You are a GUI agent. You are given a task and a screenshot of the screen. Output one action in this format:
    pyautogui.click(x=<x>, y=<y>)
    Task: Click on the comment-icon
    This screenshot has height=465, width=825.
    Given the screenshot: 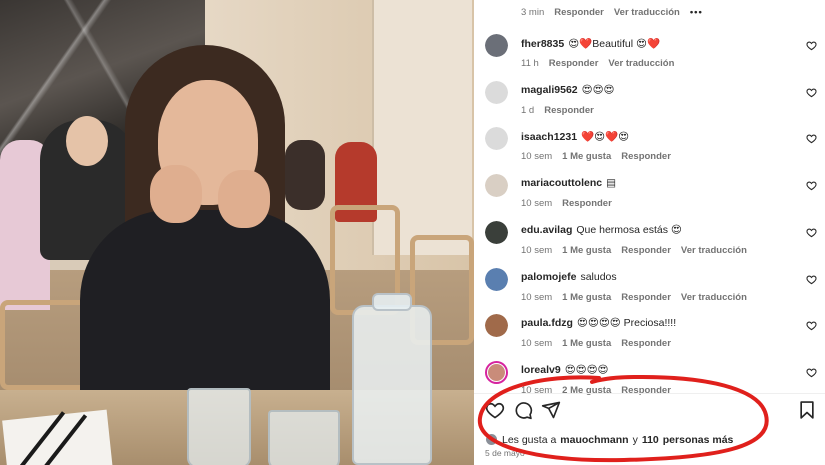 What is the action you would take?
    pyautogui.click(x=523, y=410)
    